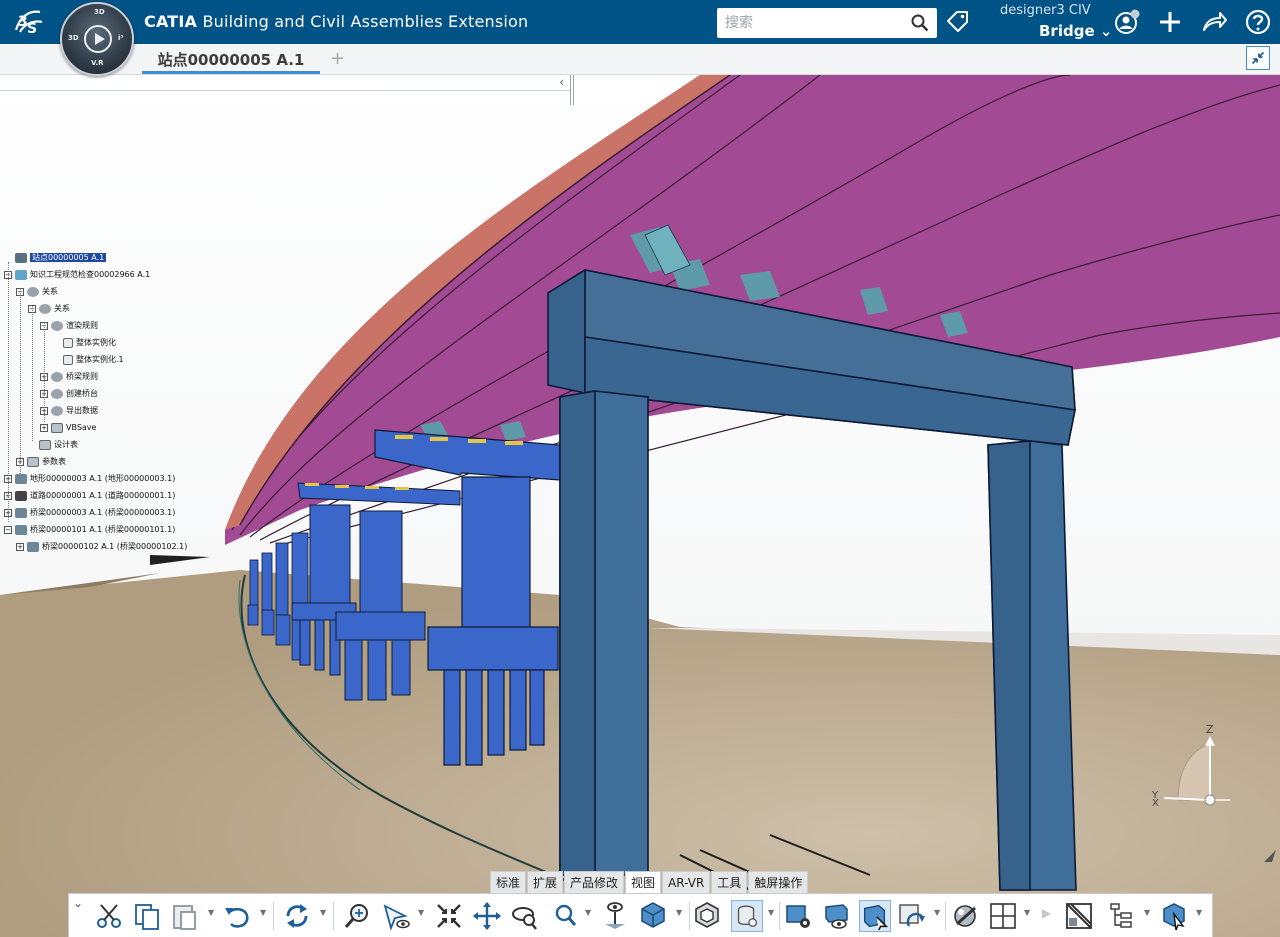 This screenshot has width=1280, height=937. I want to click on add-tab-button: +, so click(337, 58).